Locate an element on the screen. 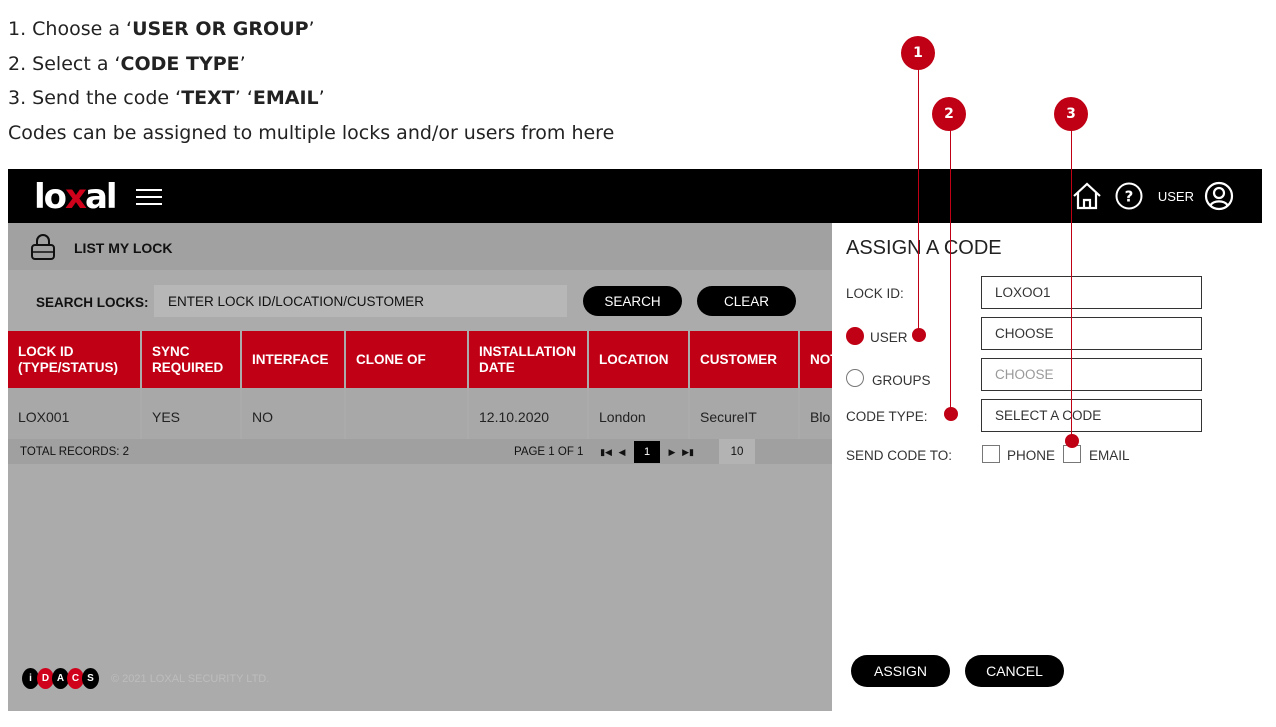 This screenshot has height=727, width=1276. email-checkbox-label: EMAIL is located at coordinates (1109, 455).